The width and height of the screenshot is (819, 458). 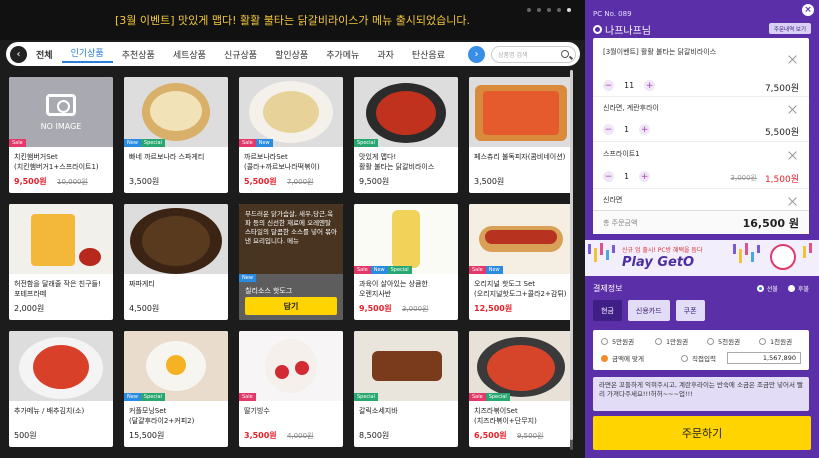 What do you see at coordinates (176, 389) in the screenshot?
I see `product-card: New Special 커플모닝Set (달걀후라이2+커피2) 15,500원` at bounding box center [176, 389].